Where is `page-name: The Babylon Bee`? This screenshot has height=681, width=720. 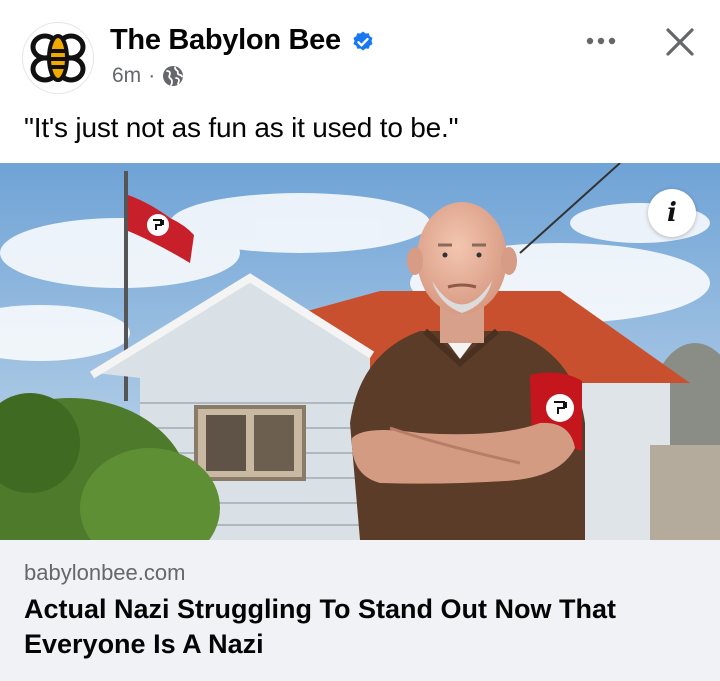
page-name: The Babylon Bee is located at coordinates (225, 40).